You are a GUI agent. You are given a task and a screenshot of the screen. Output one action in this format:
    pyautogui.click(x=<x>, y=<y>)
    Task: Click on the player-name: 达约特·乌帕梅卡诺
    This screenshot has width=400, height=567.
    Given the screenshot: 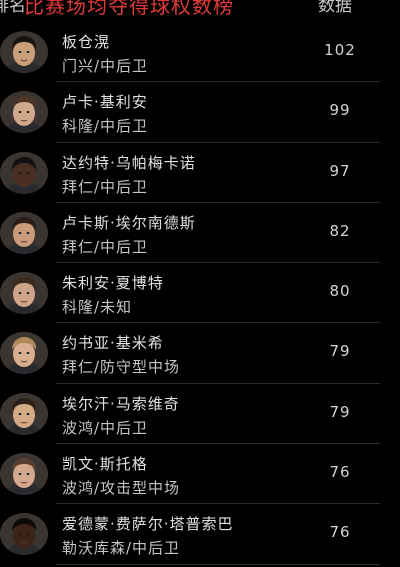 What is the action you would take?
    pyautogui.click(x=129, y=162)
    